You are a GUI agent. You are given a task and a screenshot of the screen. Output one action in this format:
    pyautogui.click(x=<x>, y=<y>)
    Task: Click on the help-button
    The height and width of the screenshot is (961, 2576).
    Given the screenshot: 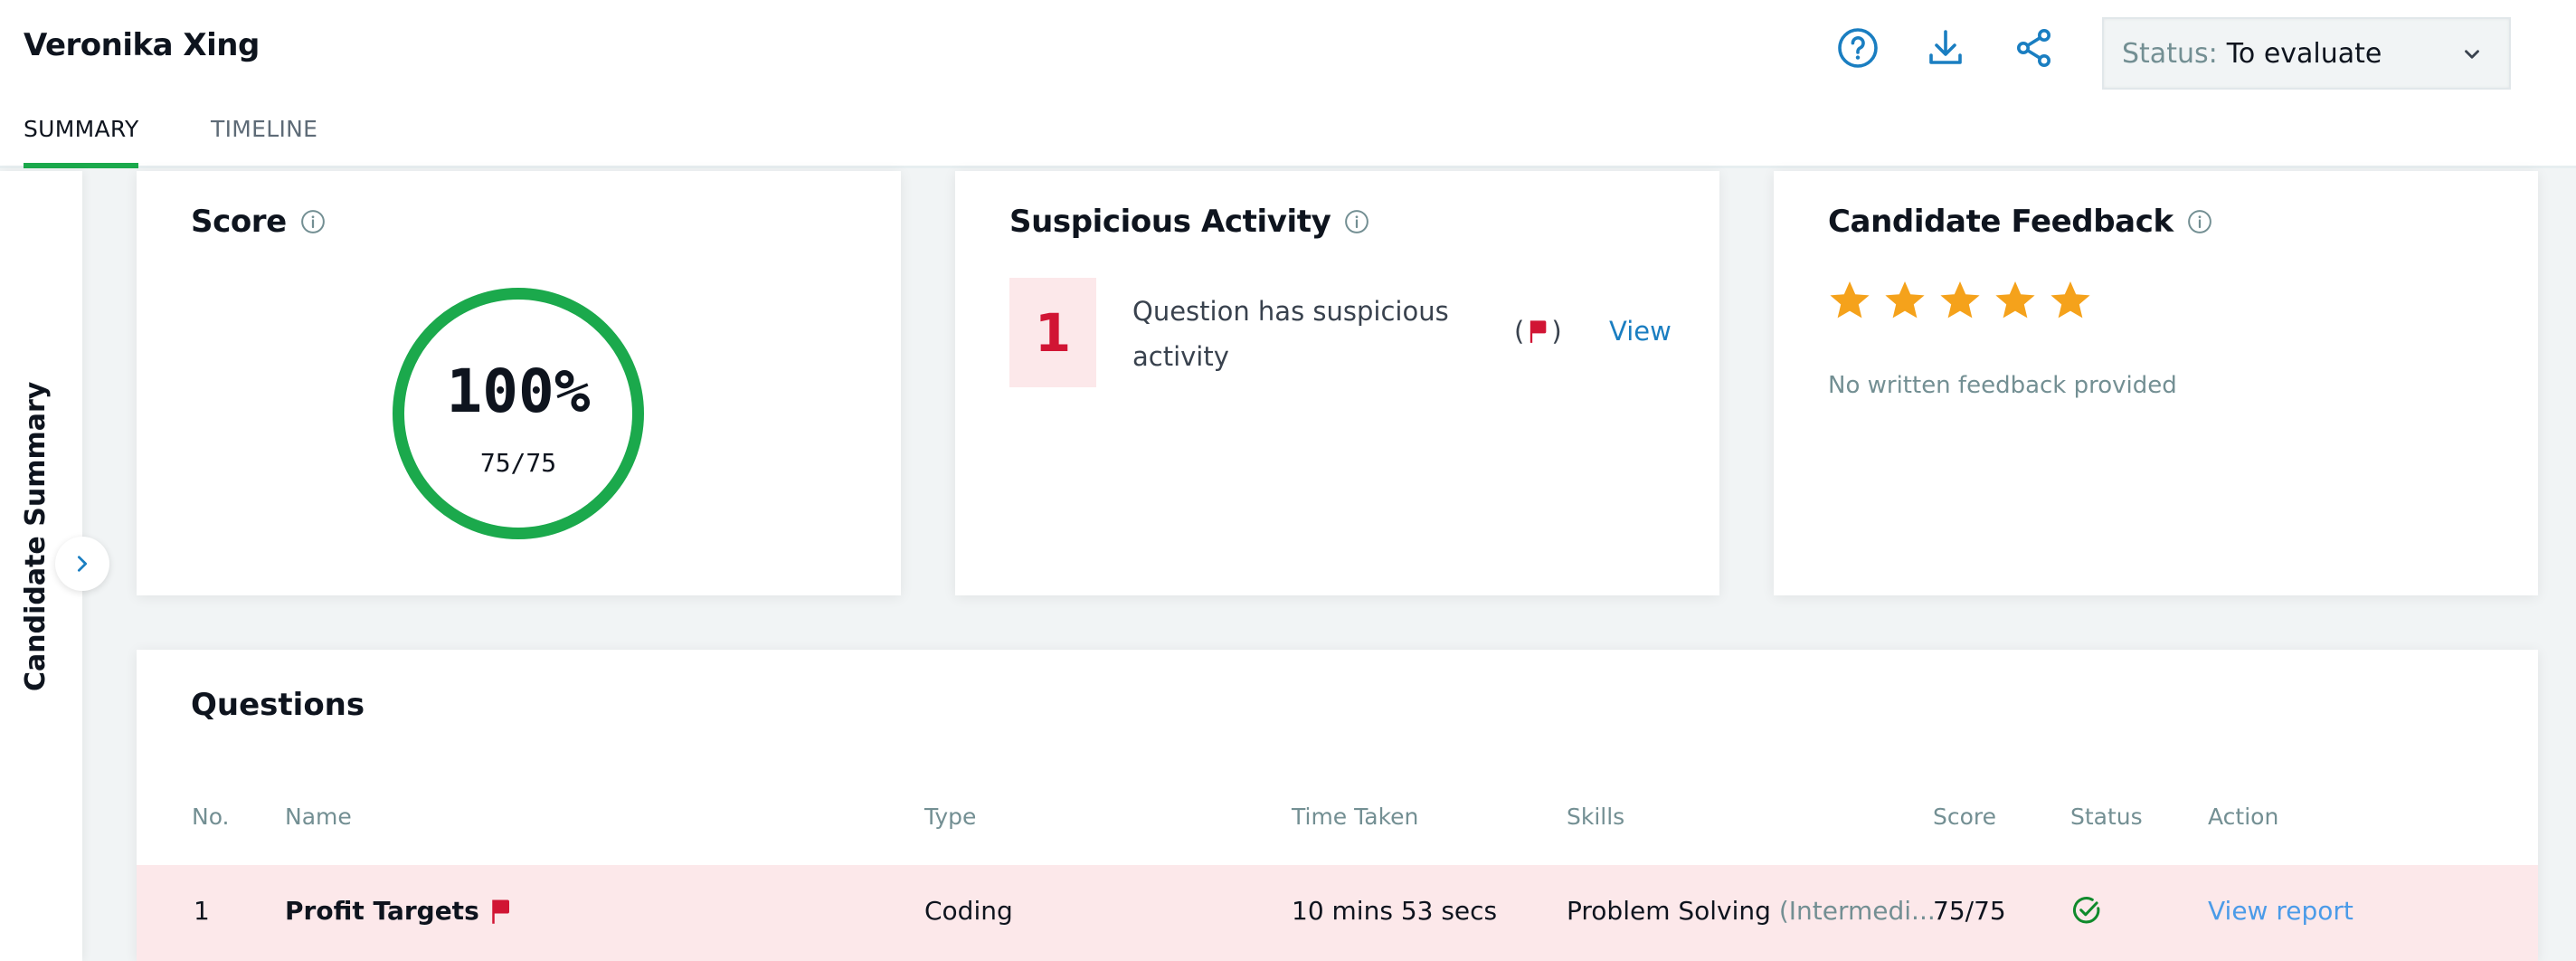 What is the action you would take?
    pyautogui.click(x=1858, y=48)
    